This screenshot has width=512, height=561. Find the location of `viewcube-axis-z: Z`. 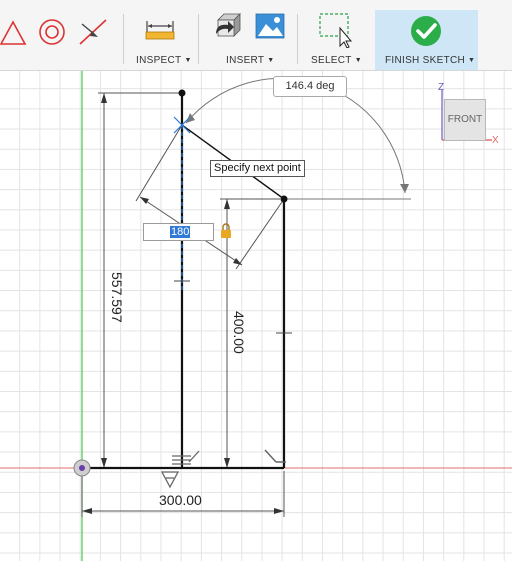

viewcube-axis-z: Z is located at coordinates (441, 87).